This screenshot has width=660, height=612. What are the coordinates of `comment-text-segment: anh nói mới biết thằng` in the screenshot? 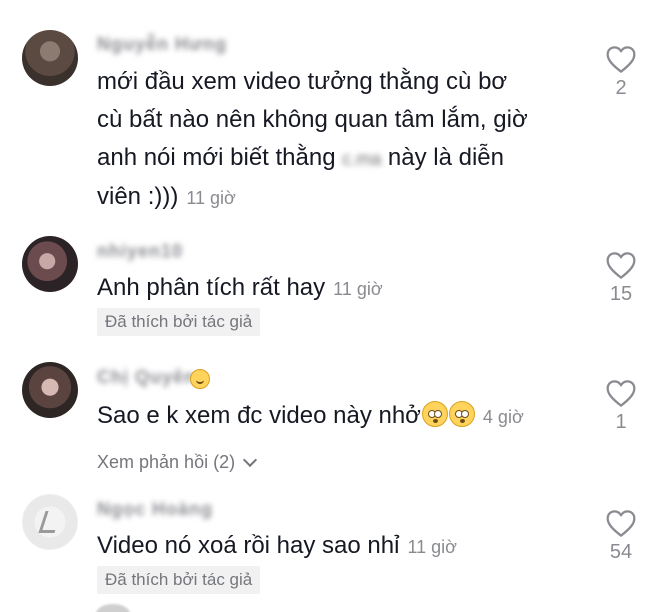 It's located at (220, 157).